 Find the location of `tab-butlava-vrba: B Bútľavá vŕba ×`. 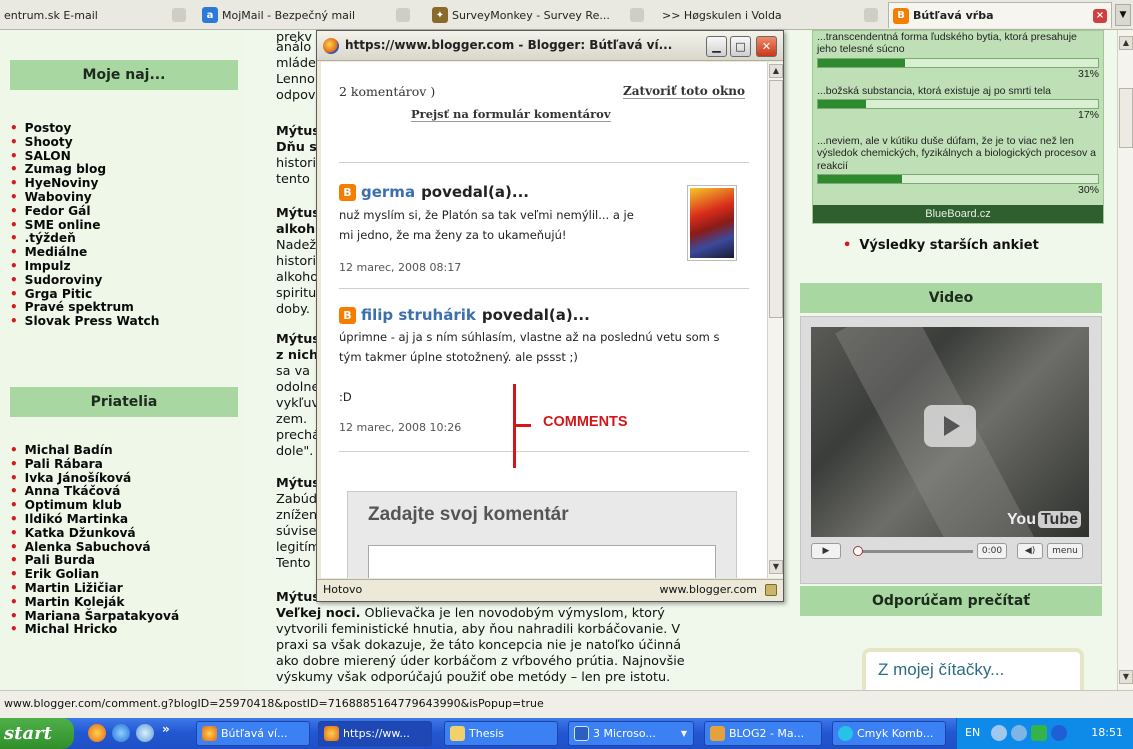

tab-butlava-vrba: B Bútľavá vŕba × is located at coordinates (1000, 15).